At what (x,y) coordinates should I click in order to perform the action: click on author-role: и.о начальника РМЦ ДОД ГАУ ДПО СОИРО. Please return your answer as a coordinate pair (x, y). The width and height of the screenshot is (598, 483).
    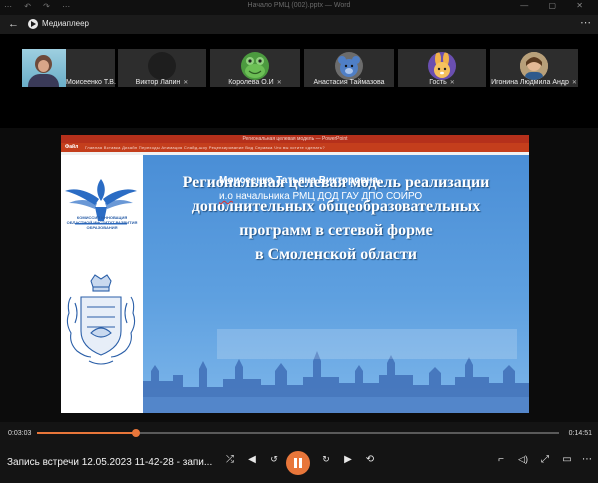
    Looking at the image, I should click on (321, 196).